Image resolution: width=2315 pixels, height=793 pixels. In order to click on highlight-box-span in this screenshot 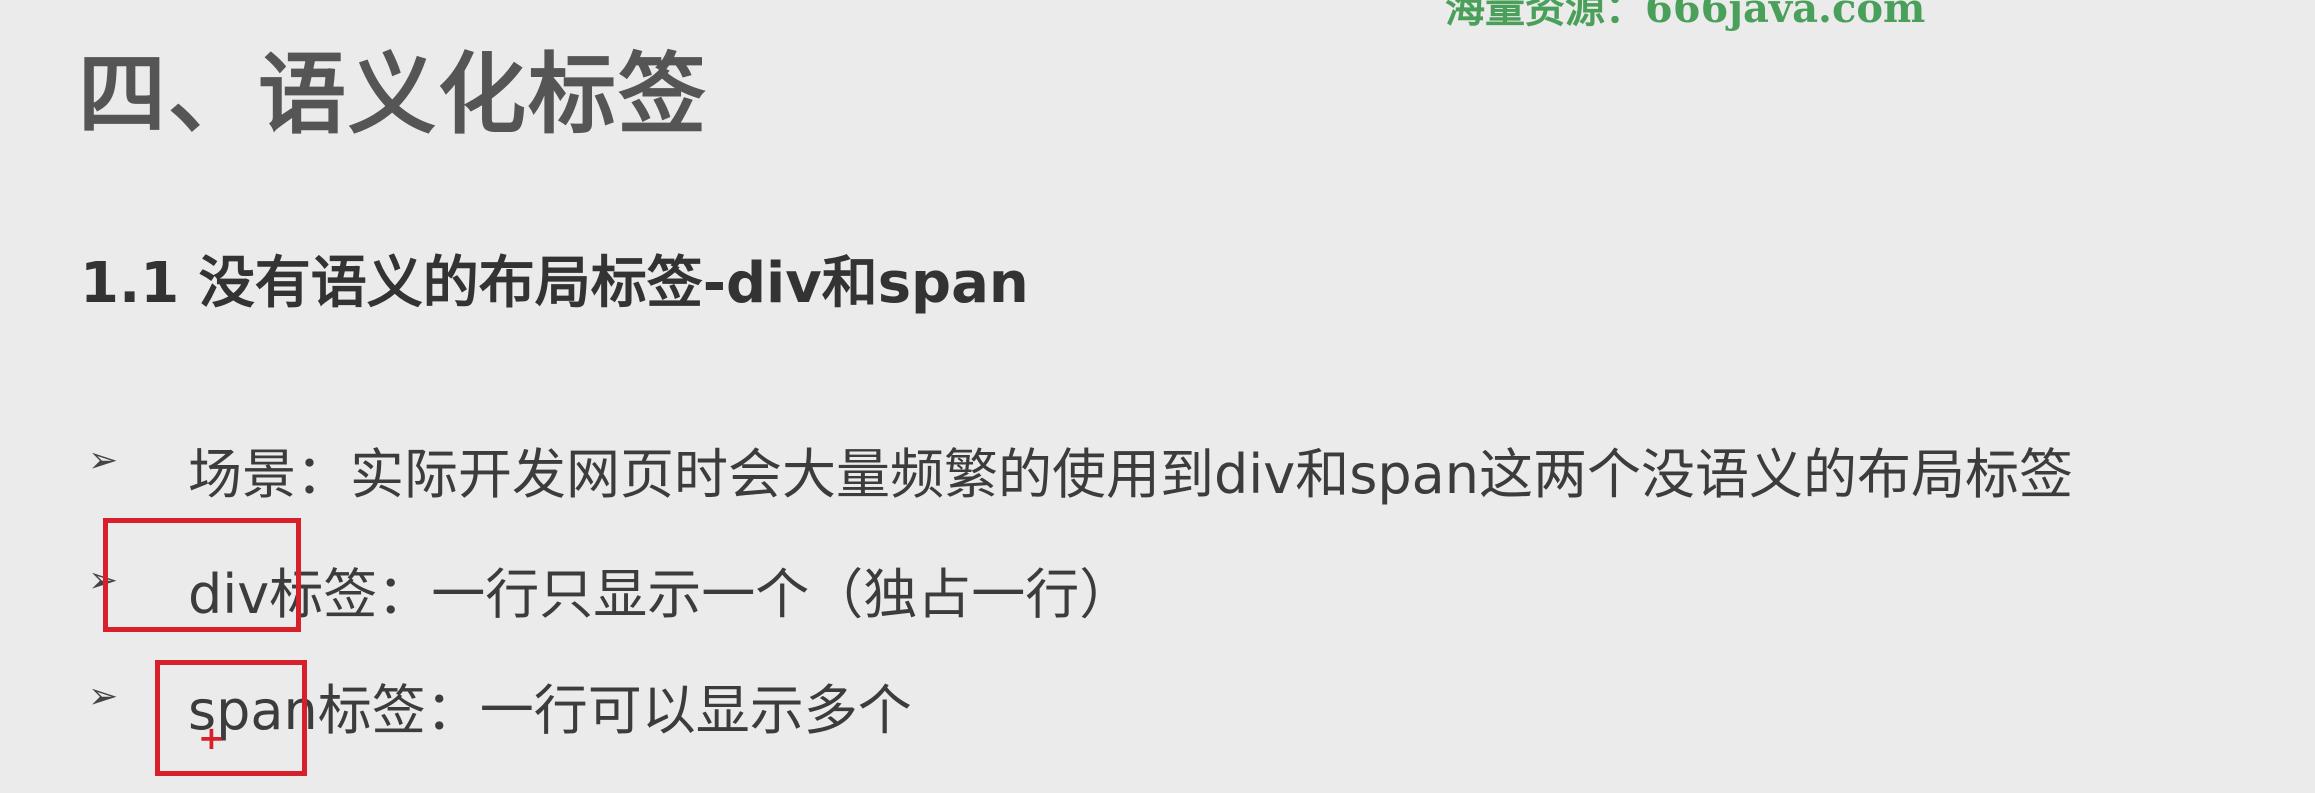, I will do `click(231, 718)`.